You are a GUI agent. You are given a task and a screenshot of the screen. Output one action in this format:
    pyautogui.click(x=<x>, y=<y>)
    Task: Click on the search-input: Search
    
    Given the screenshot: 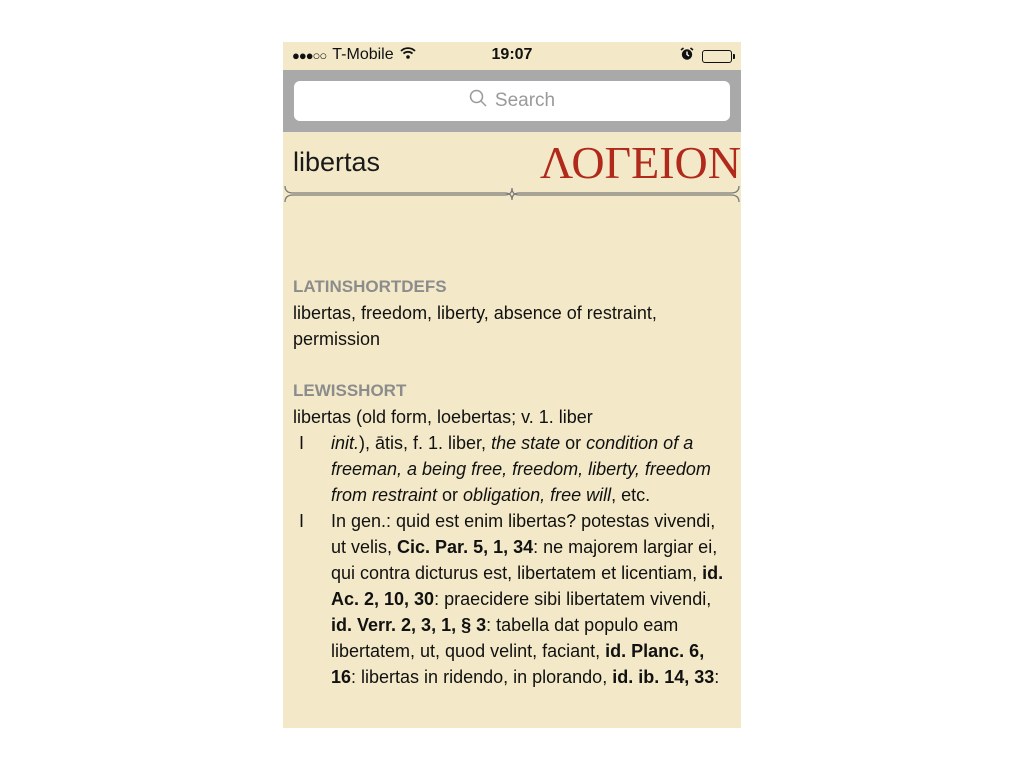 What is the action you would take?
    pyautogui.click(x=512, y=101)
    